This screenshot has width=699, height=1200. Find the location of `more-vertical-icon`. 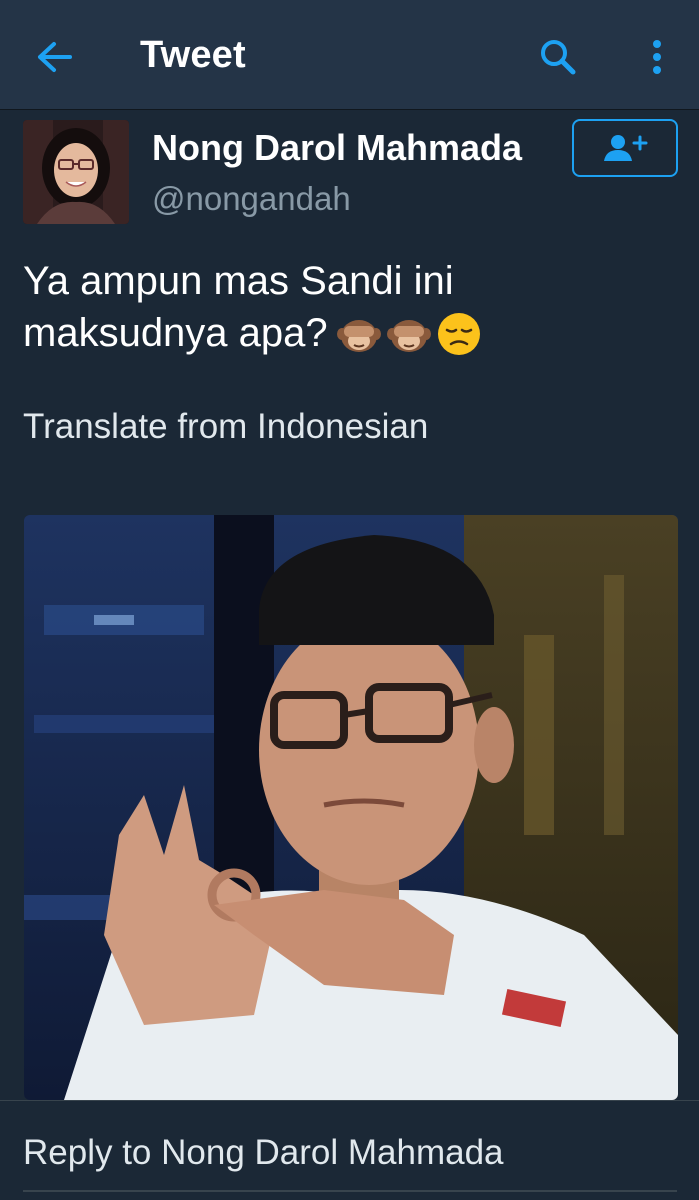

more-vertical-icon is located at coordinates (657, 57).